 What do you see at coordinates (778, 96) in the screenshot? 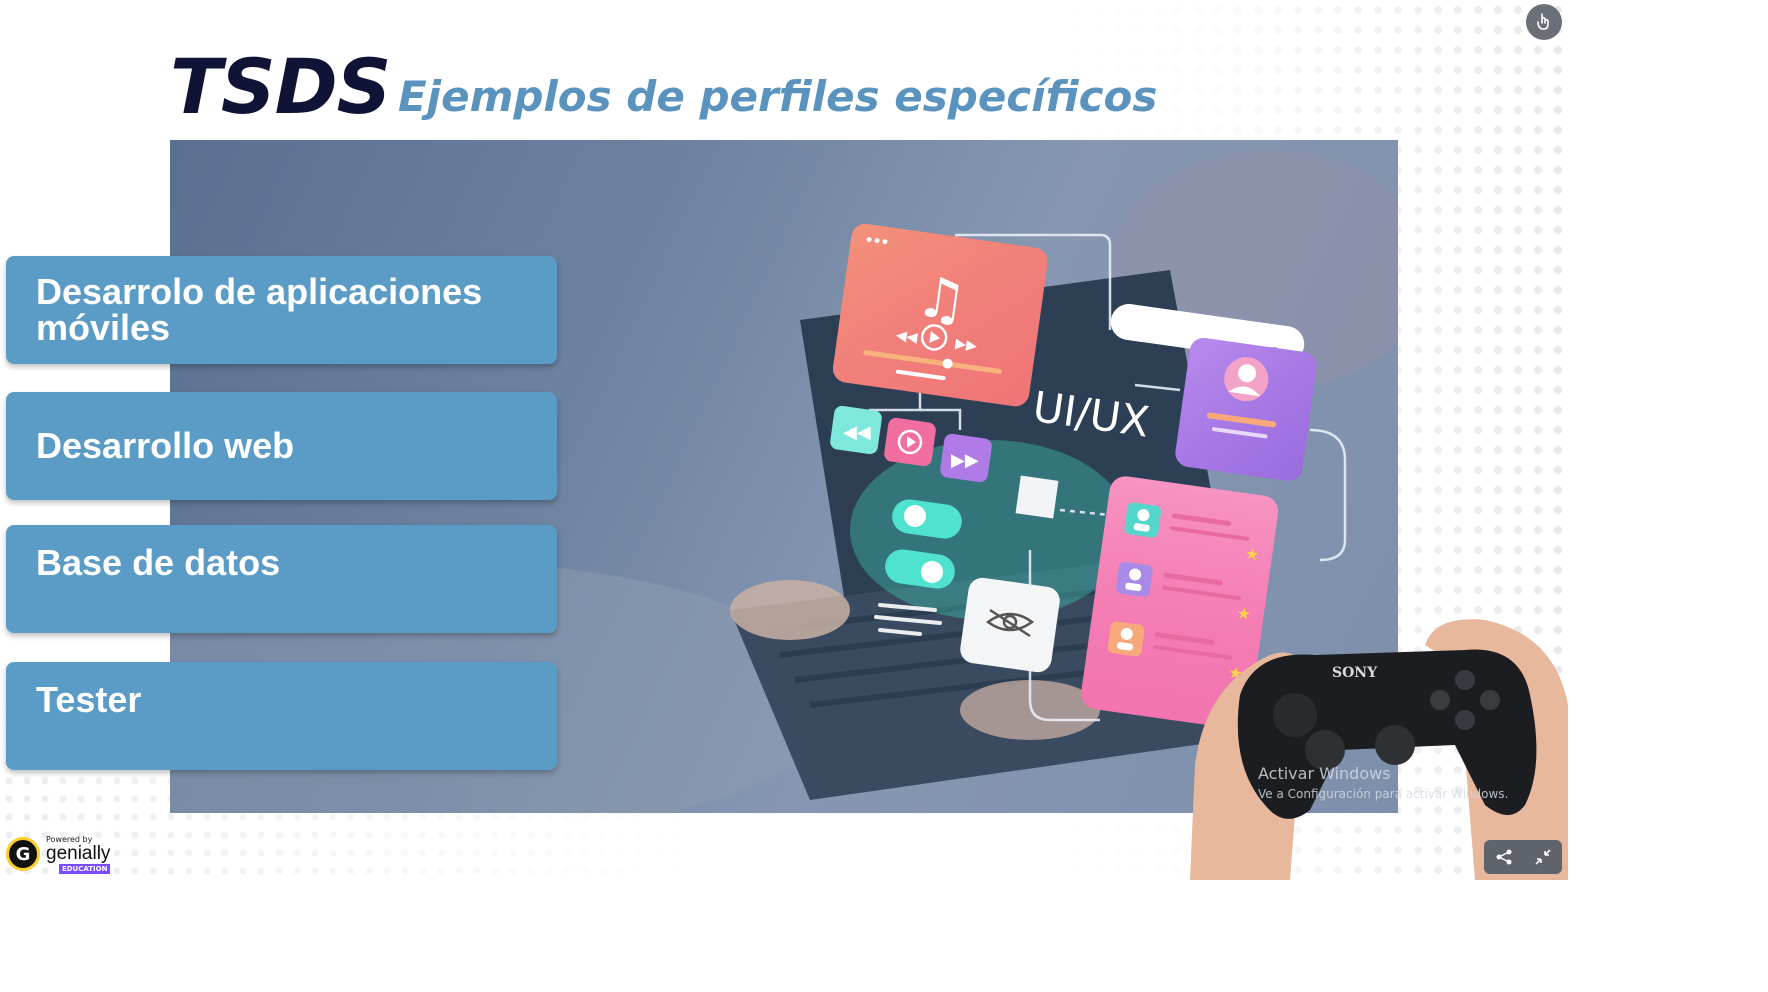
I see `title-subtitle: Ejemplos de perfiles específicos` at bounding box center [778, 96].